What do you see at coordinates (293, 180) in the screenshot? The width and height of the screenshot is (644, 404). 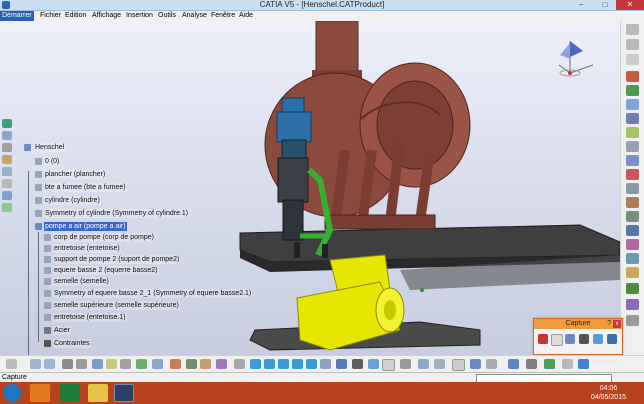 I see `pump-body` at bounding box center [293, 180].